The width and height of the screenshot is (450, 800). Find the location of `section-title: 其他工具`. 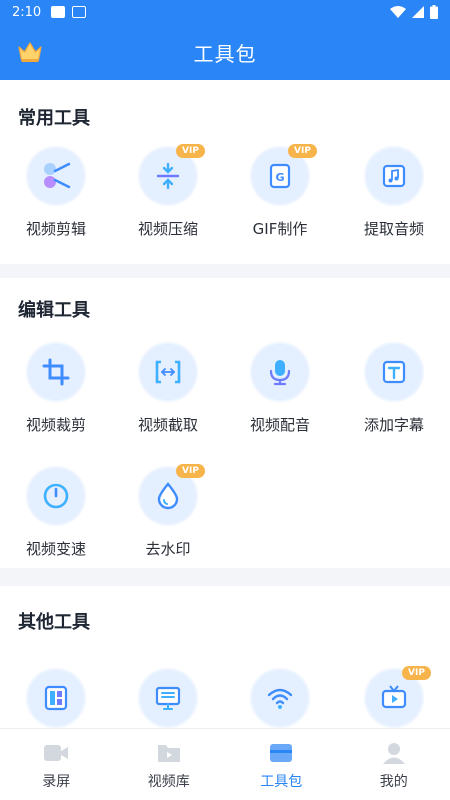

section-title: 其他工具 is located at coordinates (54, 622).